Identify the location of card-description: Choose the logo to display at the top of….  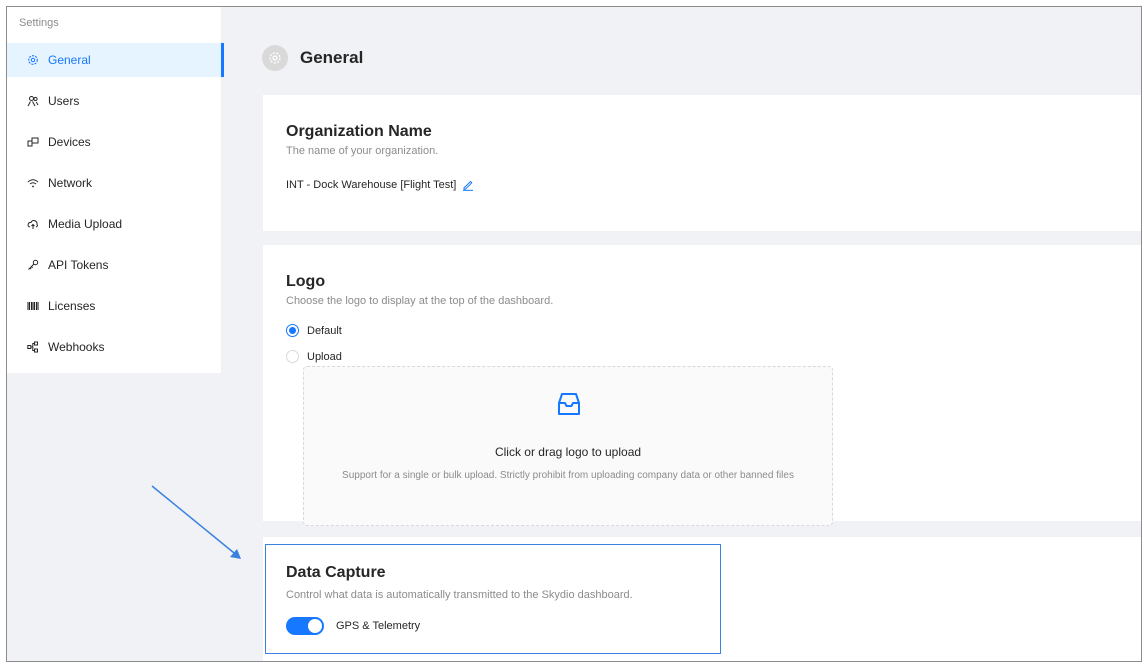
(420, 301).